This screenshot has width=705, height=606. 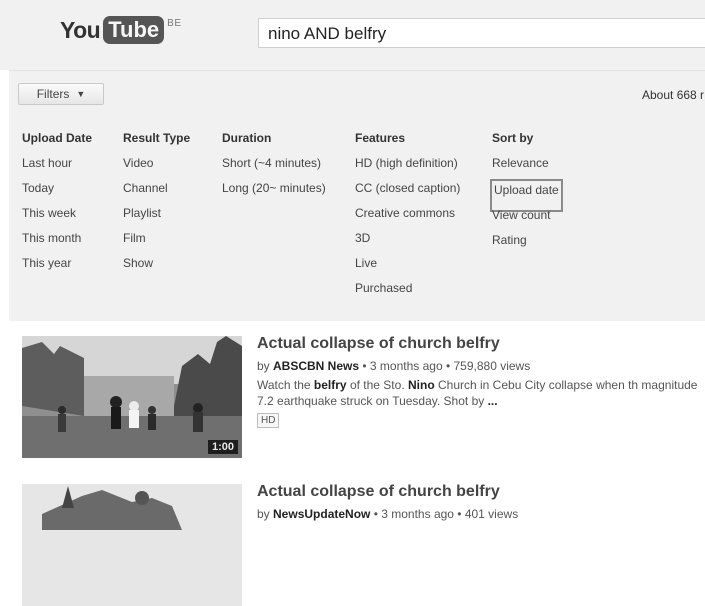 What do you see at coordinates (673, 95) in the screenshot?
I see `results-count: About 668 r` at bounding box center [673, 95].